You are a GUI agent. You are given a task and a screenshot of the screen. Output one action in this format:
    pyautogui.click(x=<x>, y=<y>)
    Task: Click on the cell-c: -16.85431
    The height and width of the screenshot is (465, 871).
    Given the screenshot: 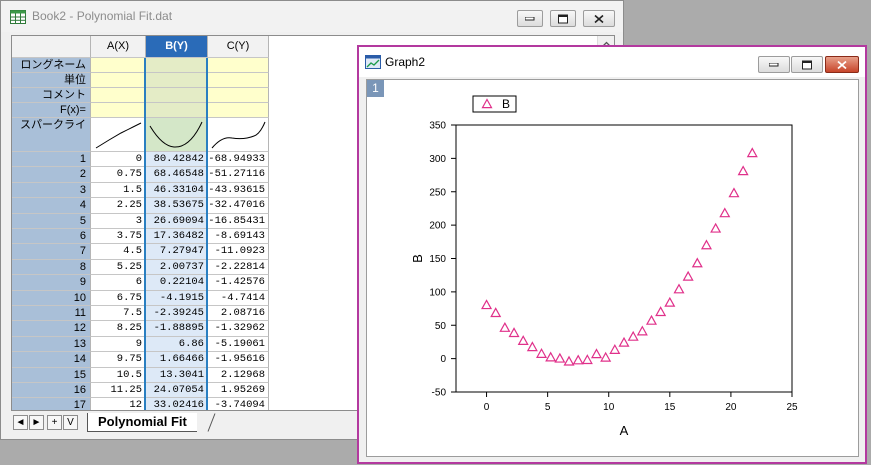 What is the action you would take?
    pyautogui.click(x=238, y=221)
    